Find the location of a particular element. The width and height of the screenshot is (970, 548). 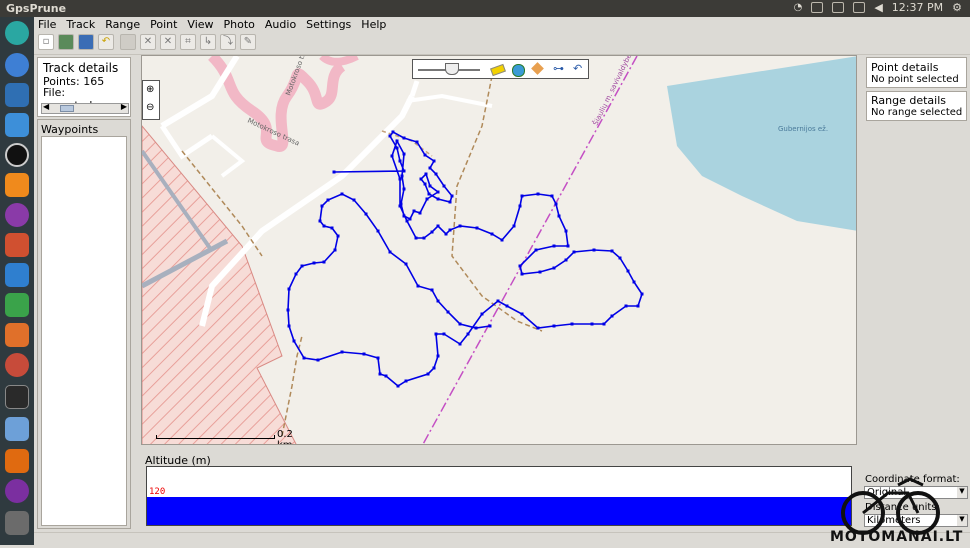

rugby-icon is located at coordinates (17, 491).